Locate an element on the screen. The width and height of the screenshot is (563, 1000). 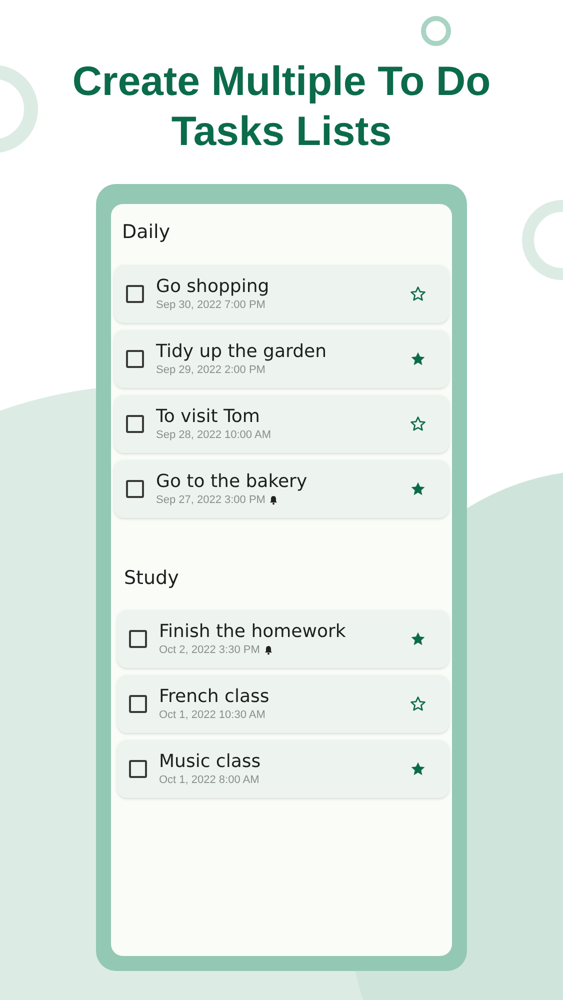
task-title: Music class is located at coordinates (210, 762).